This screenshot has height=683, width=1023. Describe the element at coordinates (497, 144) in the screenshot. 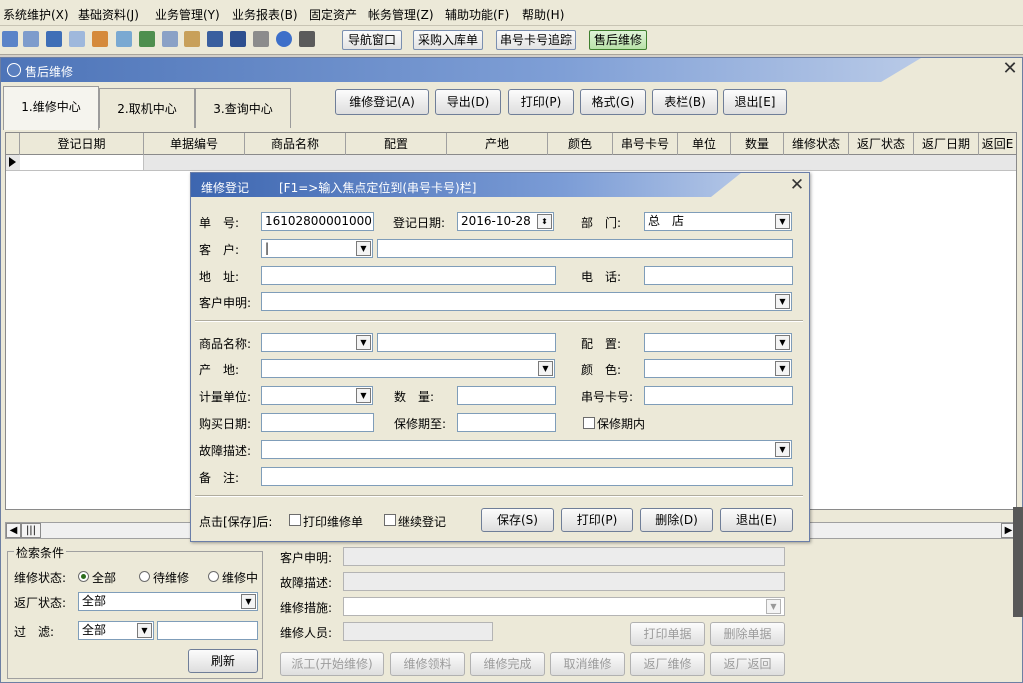

I see `col-origin: 产地` at that location.